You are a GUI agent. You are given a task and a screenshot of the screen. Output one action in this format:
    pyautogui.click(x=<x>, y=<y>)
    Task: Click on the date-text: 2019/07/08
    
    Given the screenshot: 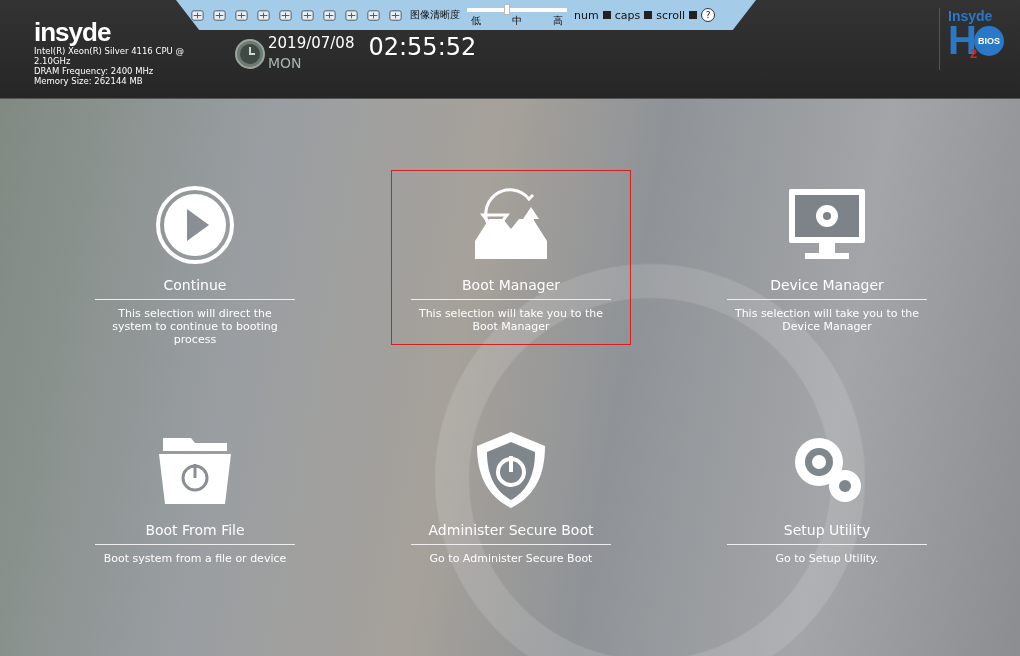 What is the action you would take?
    pyautogui.click(x=311, y=43)
    